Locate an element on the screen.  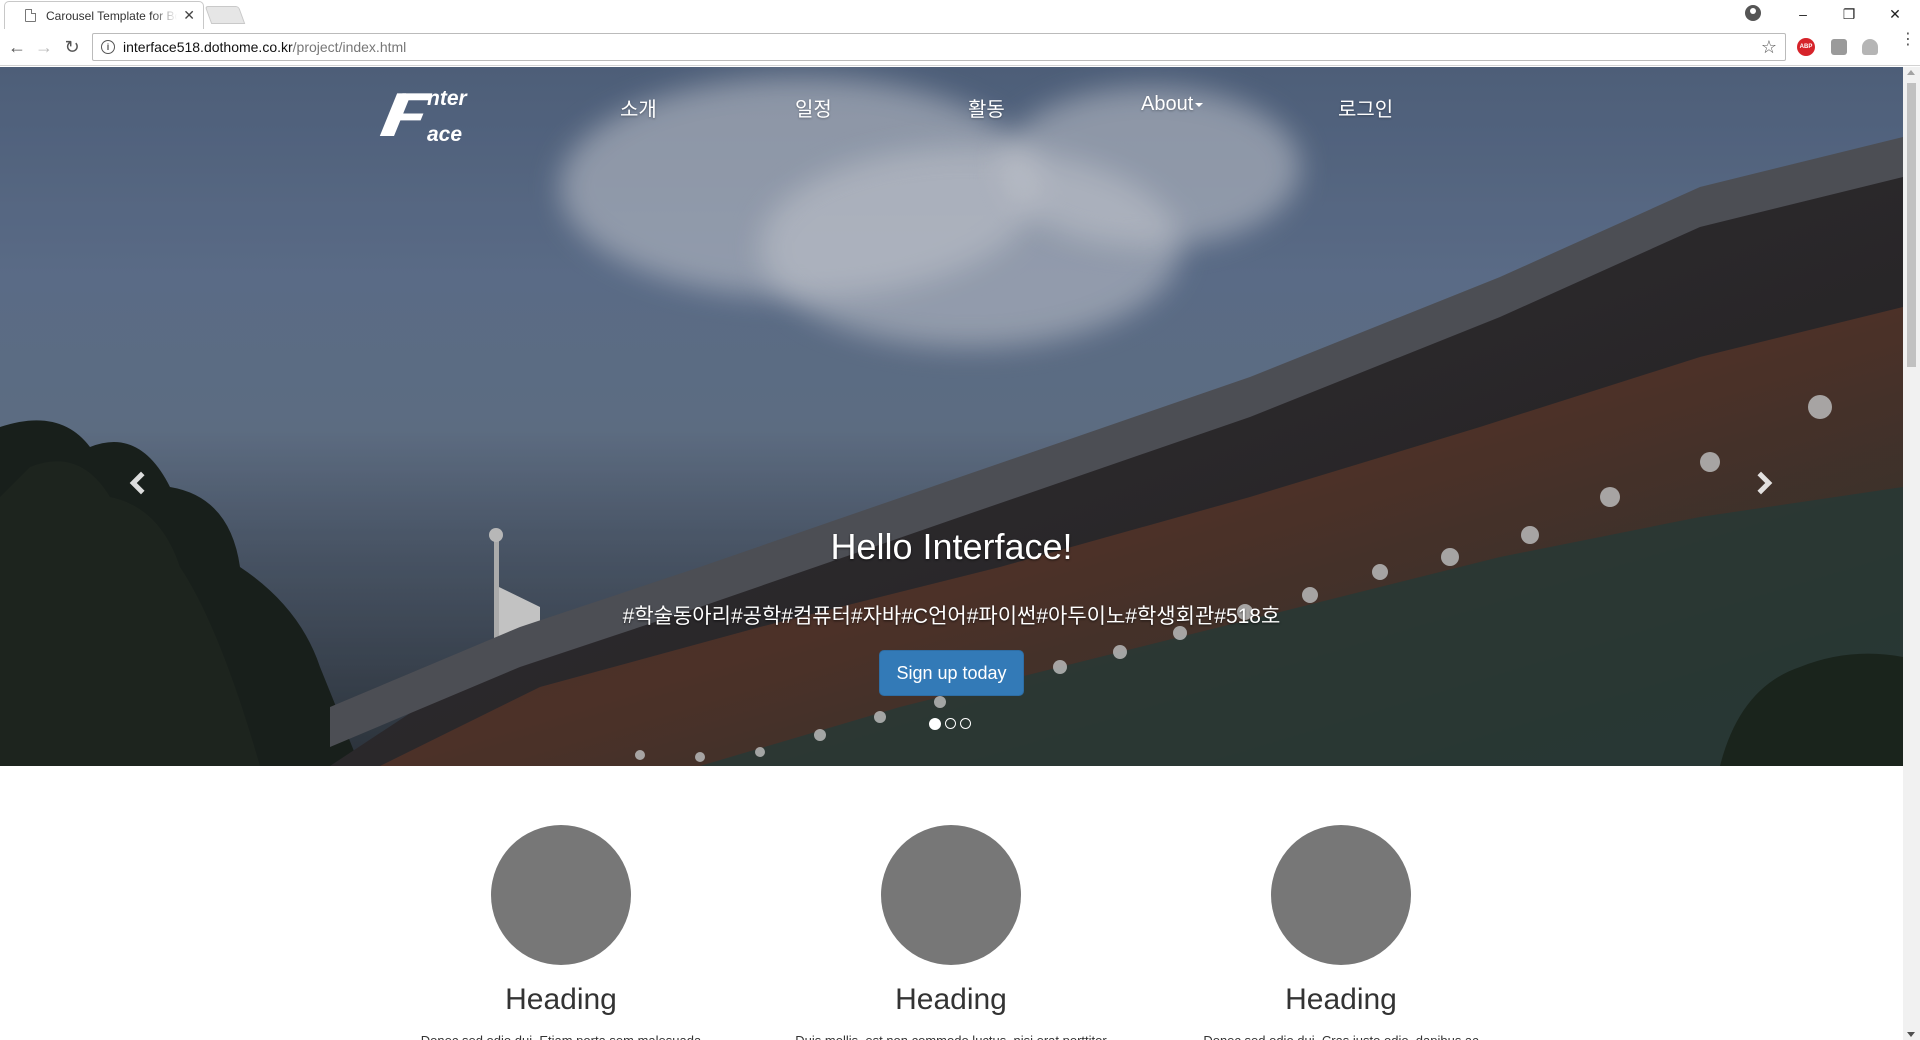
nav-link-login: 로그인 is located at coordinates (1365, 107).